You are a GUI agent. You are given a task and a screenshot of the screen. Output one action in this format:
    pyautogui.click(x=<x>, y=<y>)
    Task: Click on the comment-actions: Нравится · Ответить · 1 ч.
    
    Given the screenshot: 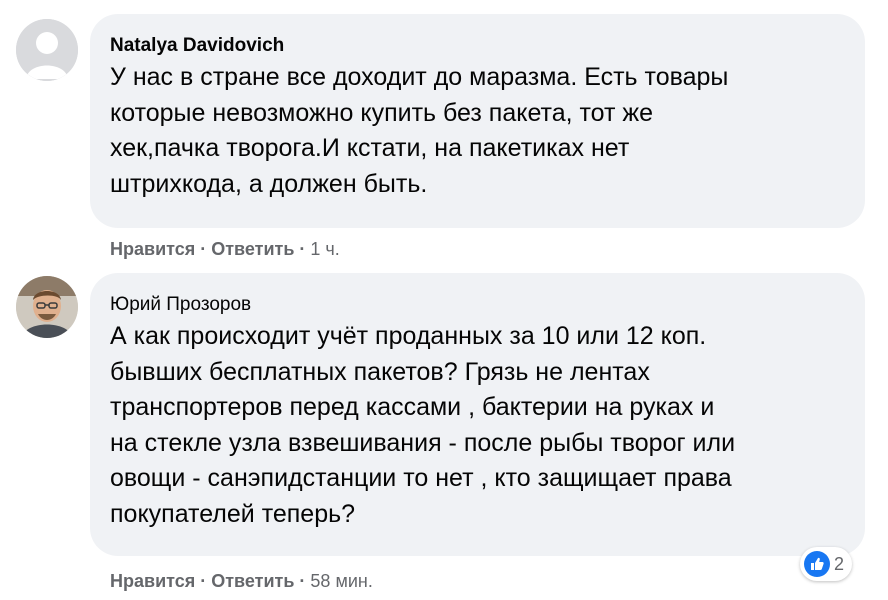 What is the action you would take?
    pyautogui.click(x=225, y=249)
    